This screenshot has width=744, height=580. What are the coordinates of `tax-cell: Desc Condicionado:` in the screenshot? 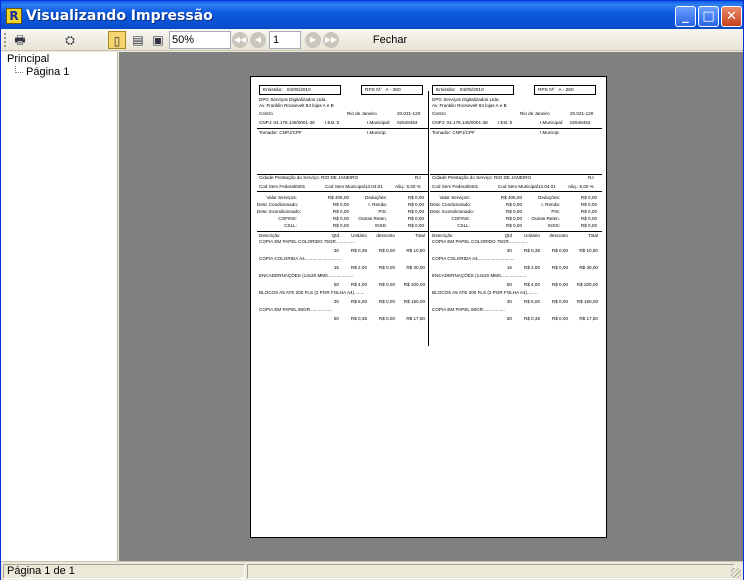 It's located at (451, 204).